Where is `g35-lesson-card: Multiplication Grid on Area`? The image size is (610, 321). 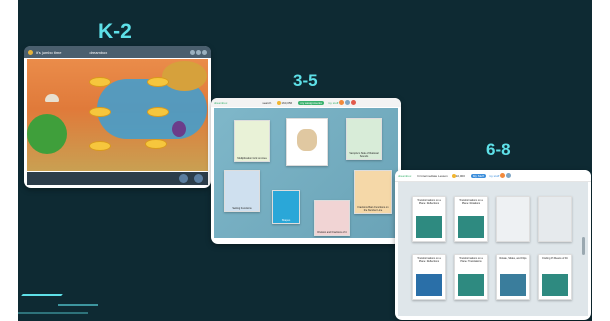 g35-lesson-card: Multiplication Grid on Area is located at coordinates (252, 141).